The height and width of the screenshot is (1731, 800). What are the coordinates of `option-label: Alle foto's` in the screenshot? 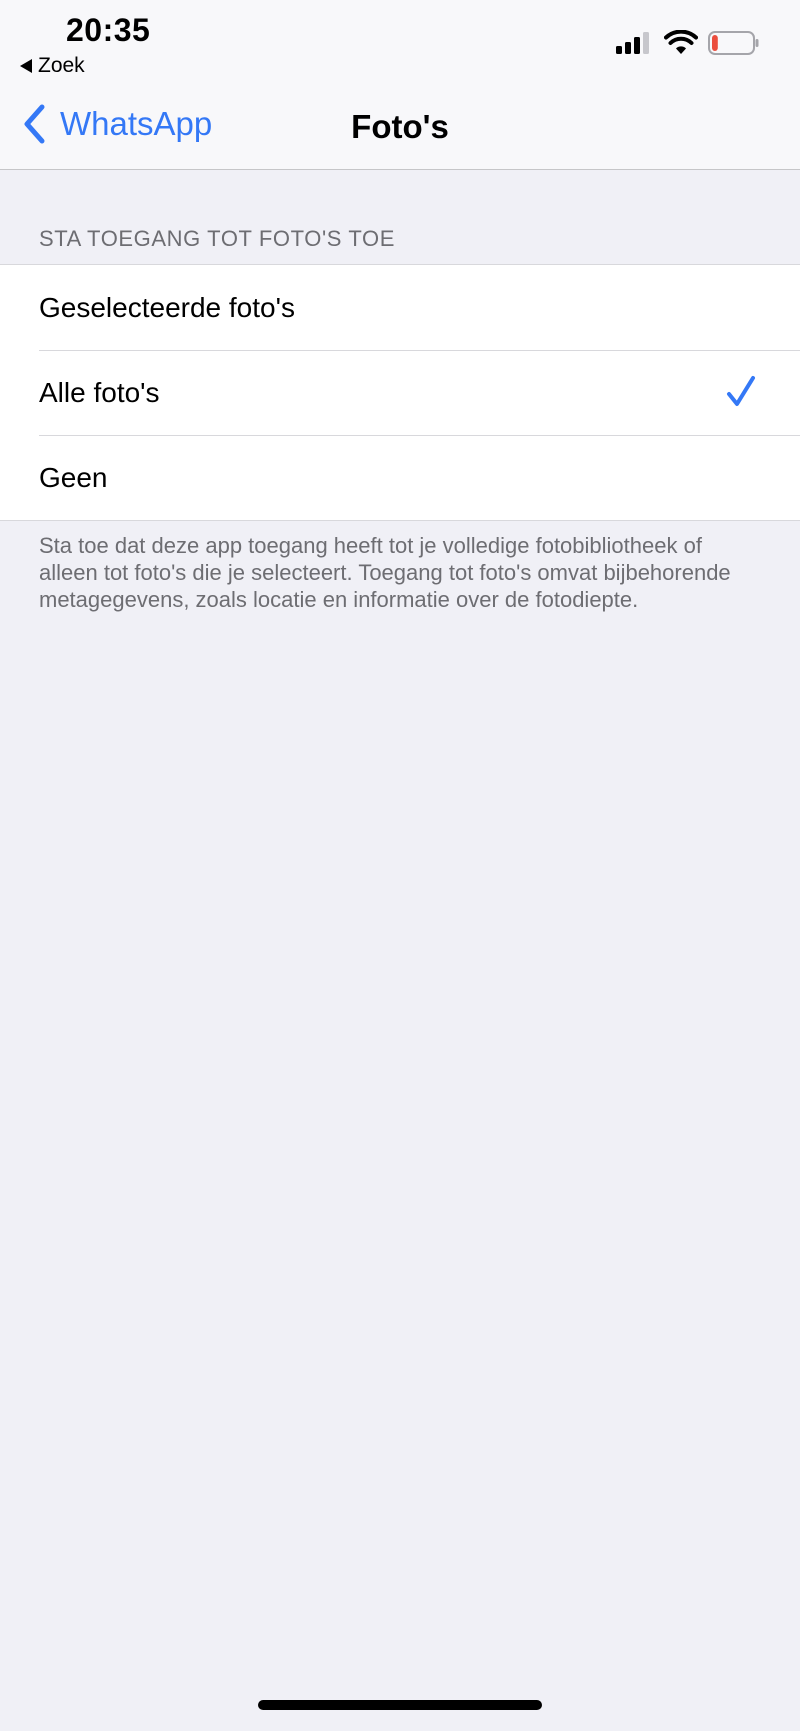 It's located at (99, 392).